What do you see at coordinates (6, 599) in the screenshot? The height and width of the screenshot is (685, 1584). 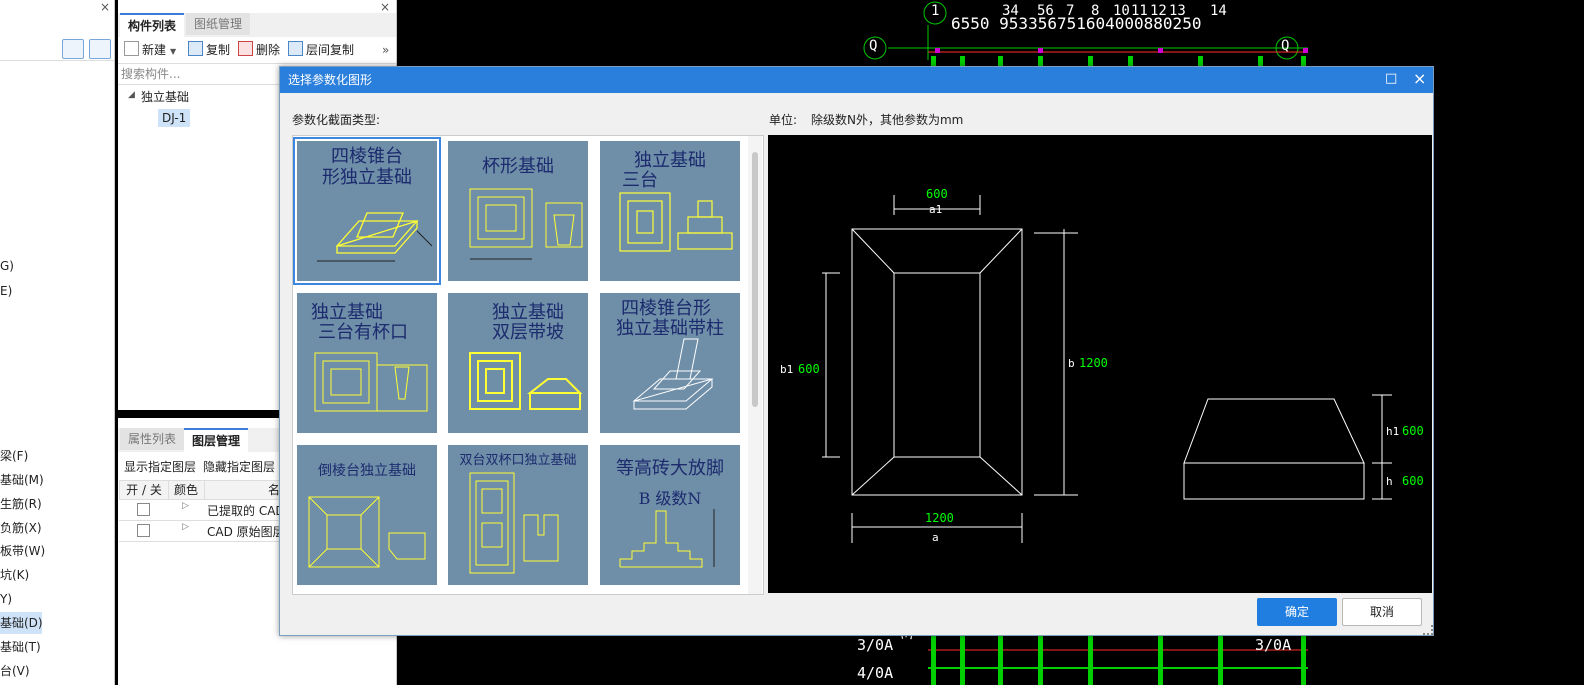 I see `nav-item-y: Y)` at bounding box center [6, 599].